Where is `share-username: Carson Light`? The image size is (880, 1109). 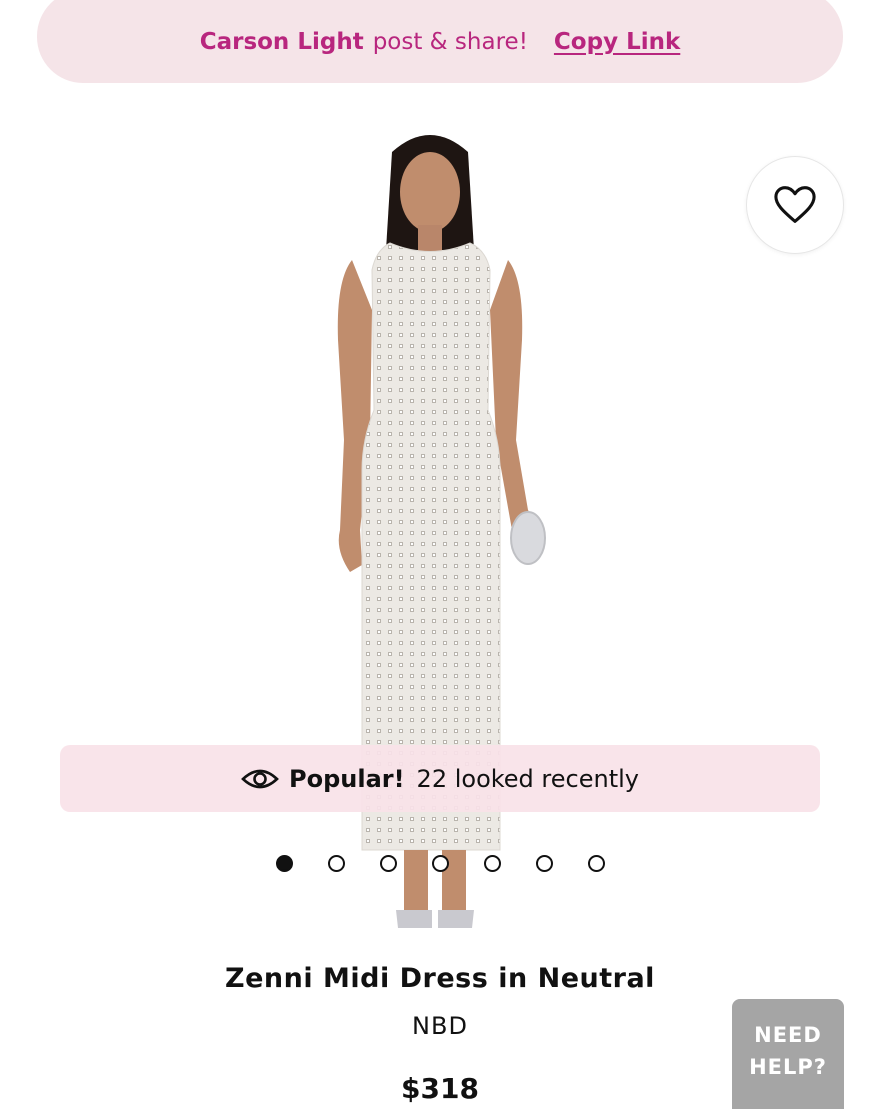 share-username: Carson Light is located at coordinates (281, 41).